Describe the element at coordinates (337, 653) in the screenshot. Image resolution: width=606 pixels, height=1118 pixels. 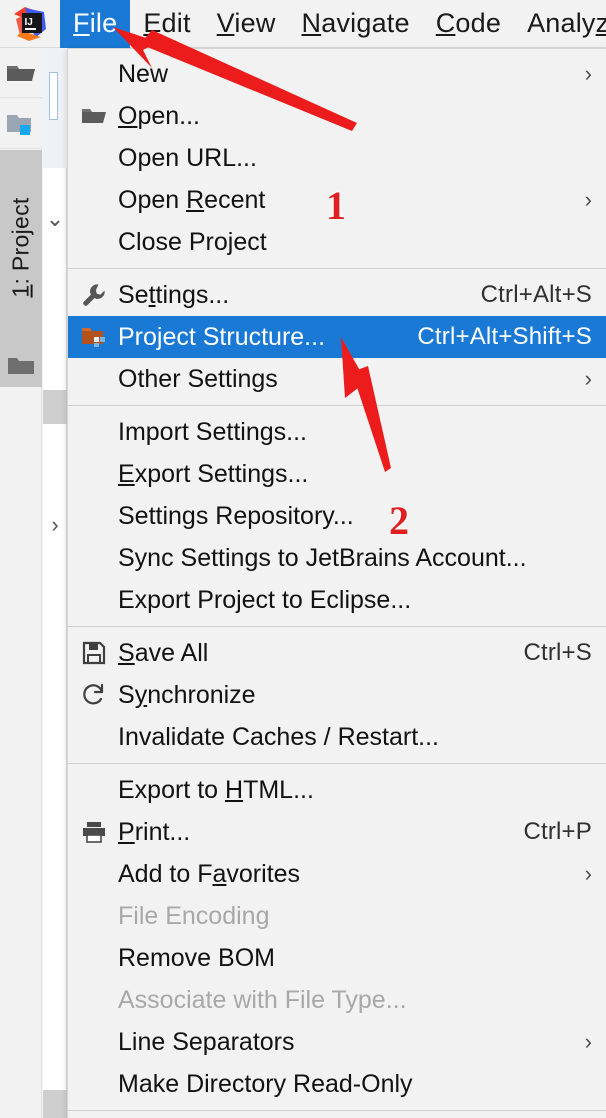
I see `menu-item-save-all: Save All Ctrl+S` at that location.